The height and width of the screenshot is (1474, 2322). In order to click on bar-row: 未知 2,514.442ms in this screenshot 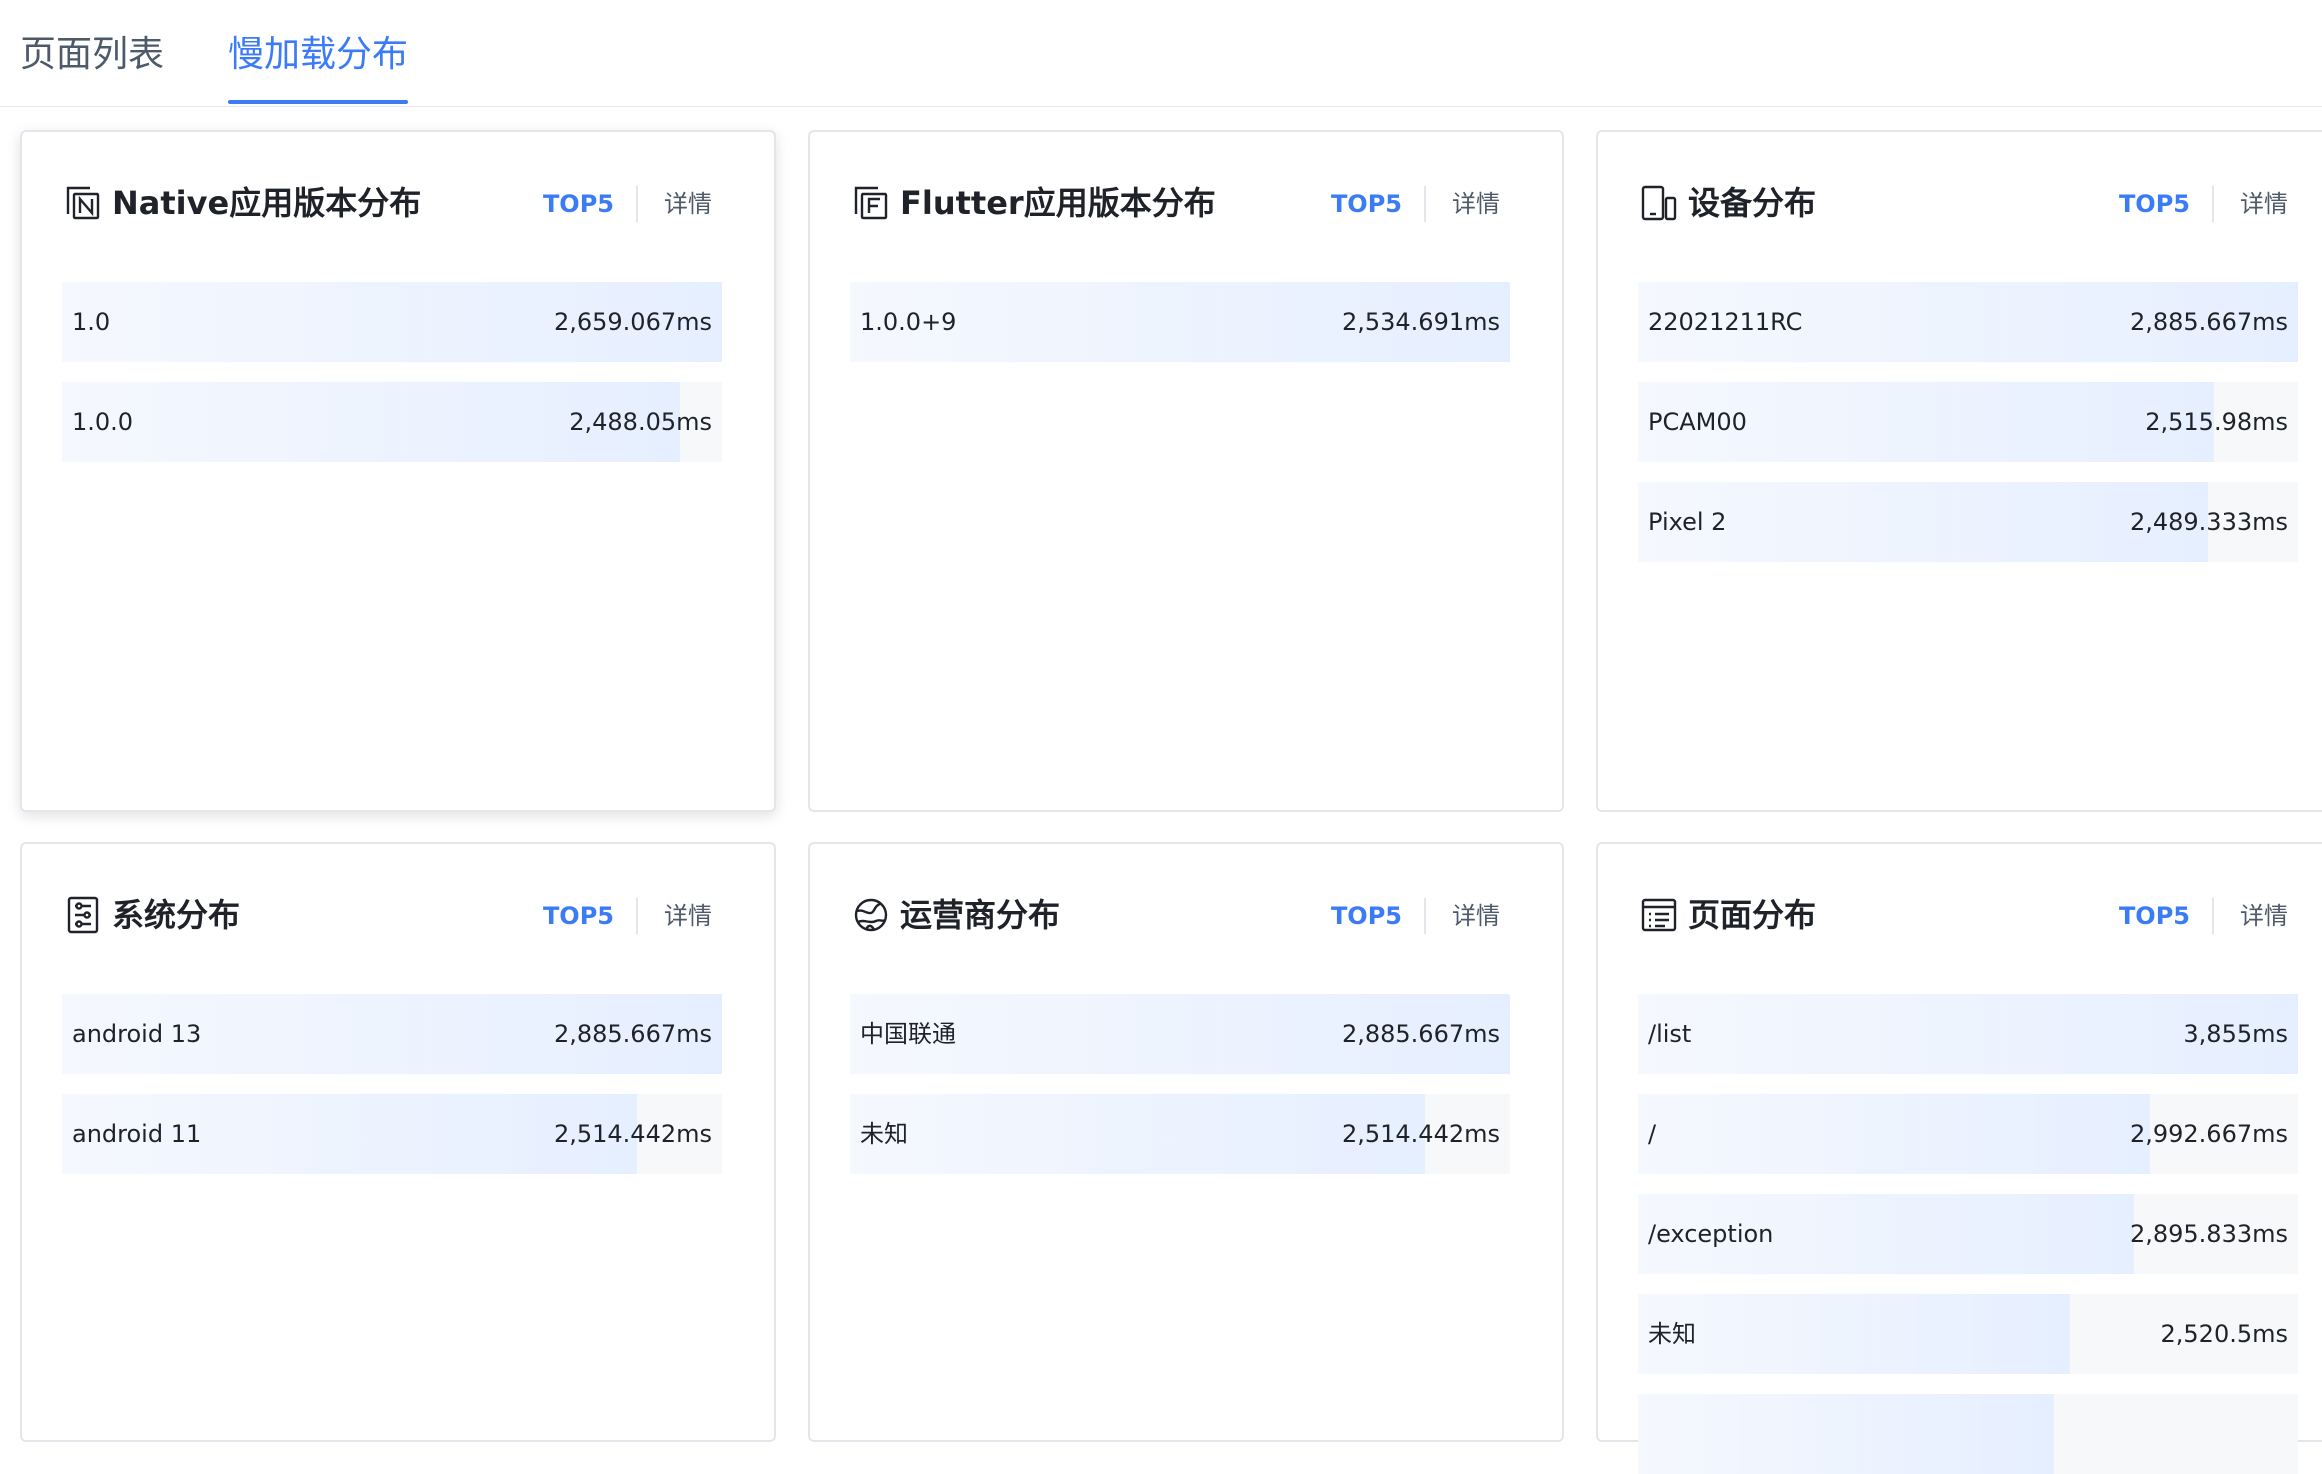, I will do `click(1180, 1134)`.